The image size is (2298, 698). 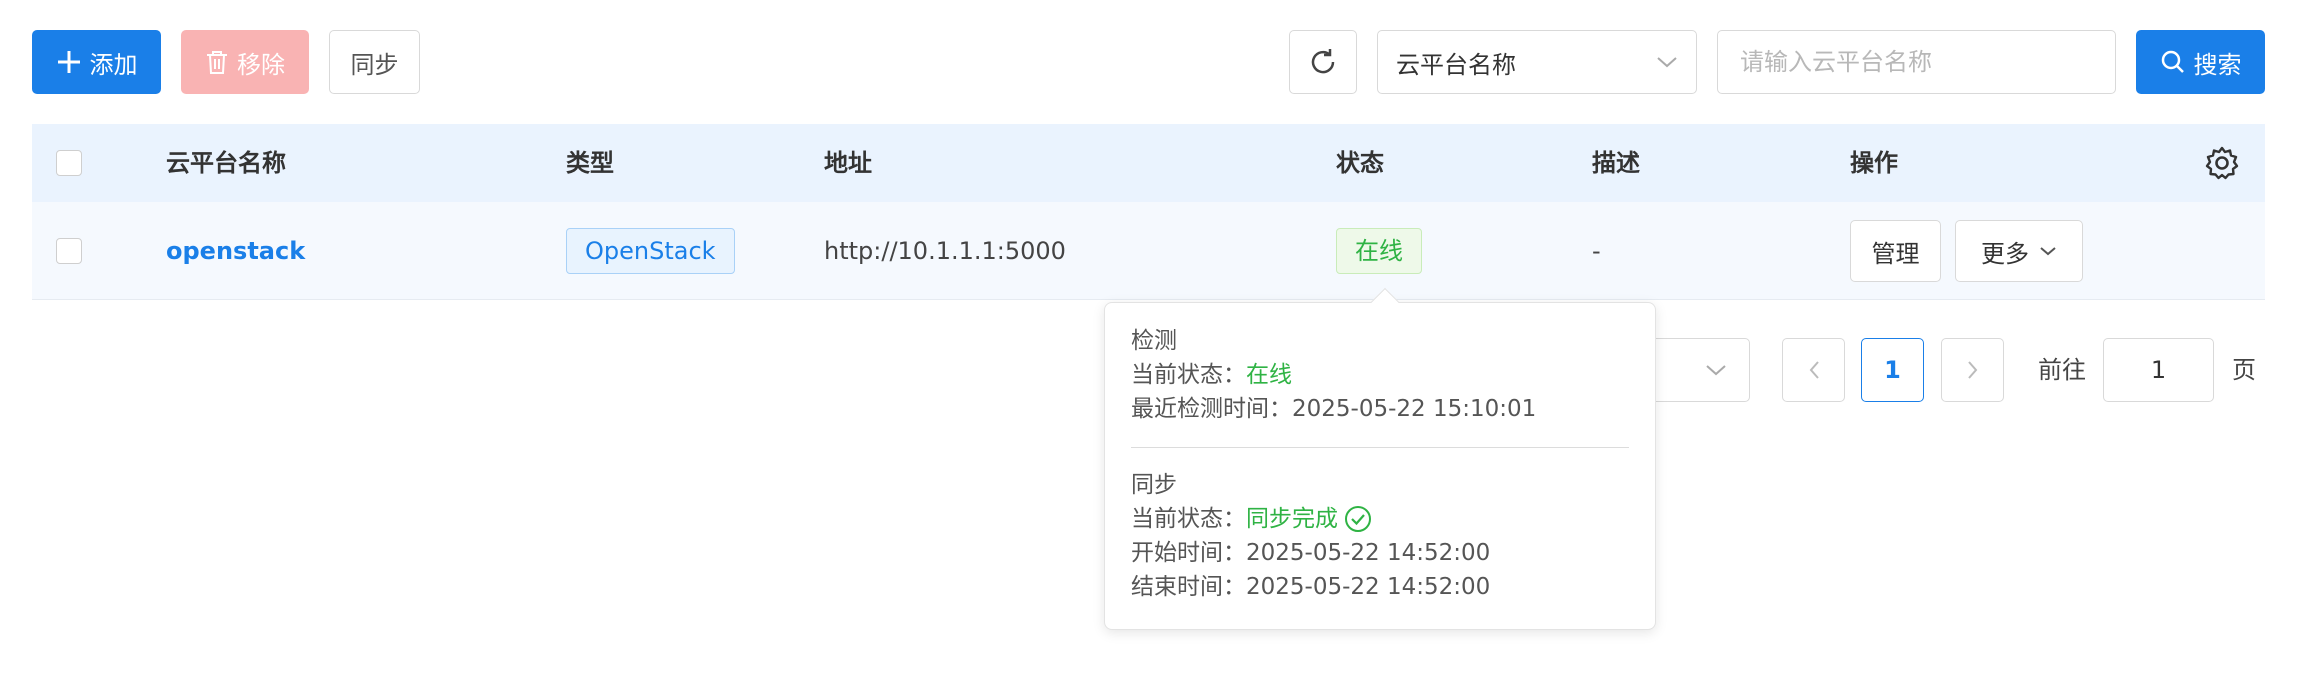 I want to click on search-button-label: 搜索, so click(x=2217, y=64).